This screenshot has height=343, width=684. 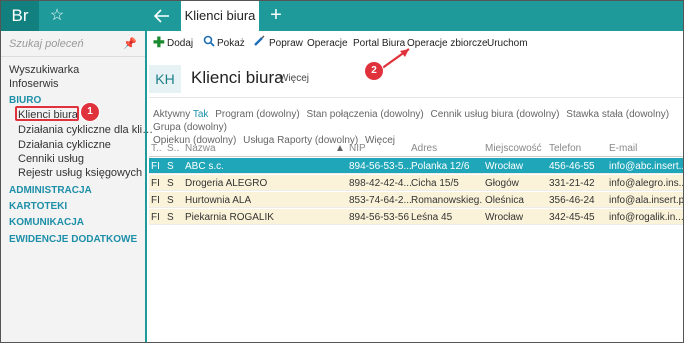 I want to click on annotation-step-2: 2, so click(x=374, y=71).